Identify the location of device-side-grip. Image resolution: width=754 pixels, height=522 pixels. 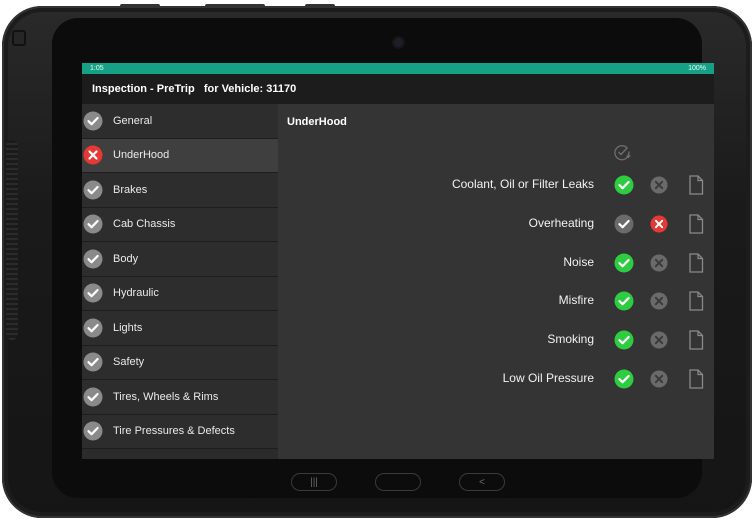
(12, 240).